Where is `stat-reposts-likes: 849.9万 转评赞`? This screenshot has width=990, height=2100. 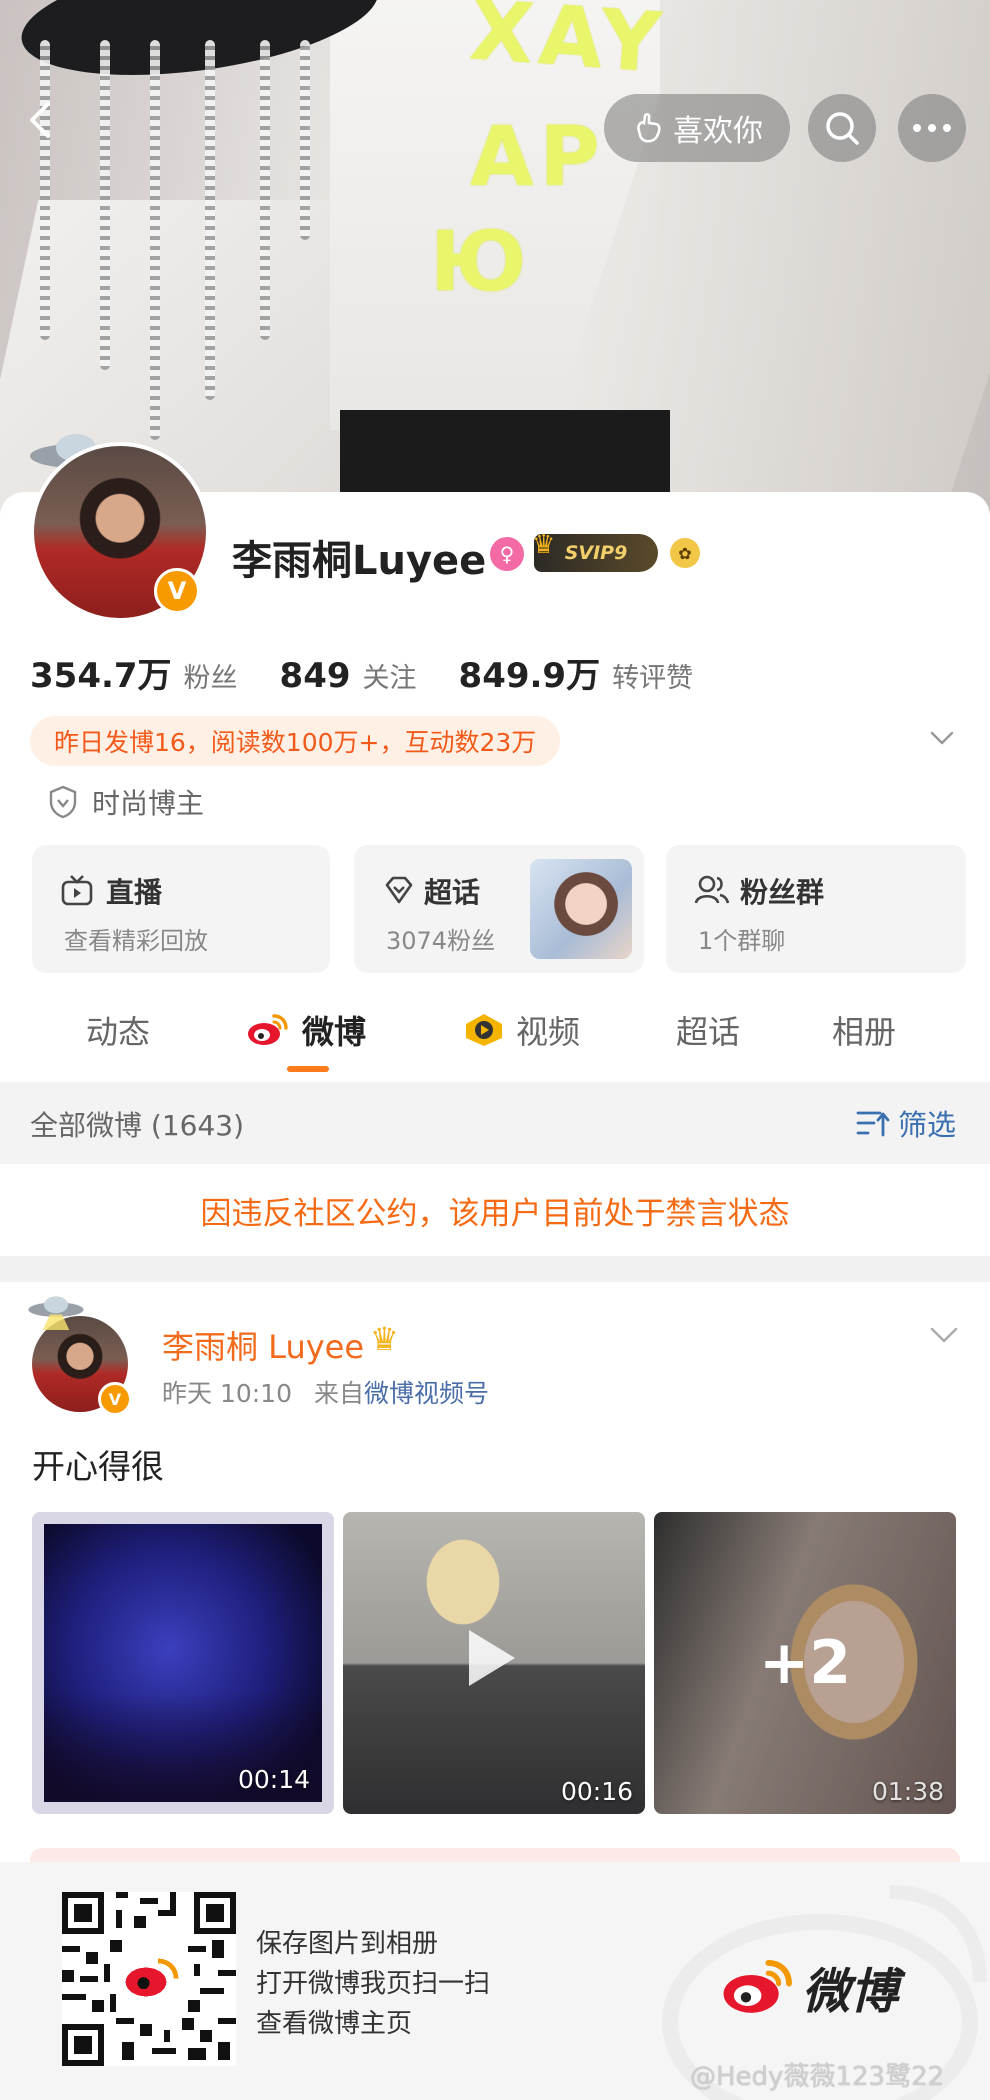 stat-reposts-likes: 849.9万 转评赞 is located at coordinates (576, 672).